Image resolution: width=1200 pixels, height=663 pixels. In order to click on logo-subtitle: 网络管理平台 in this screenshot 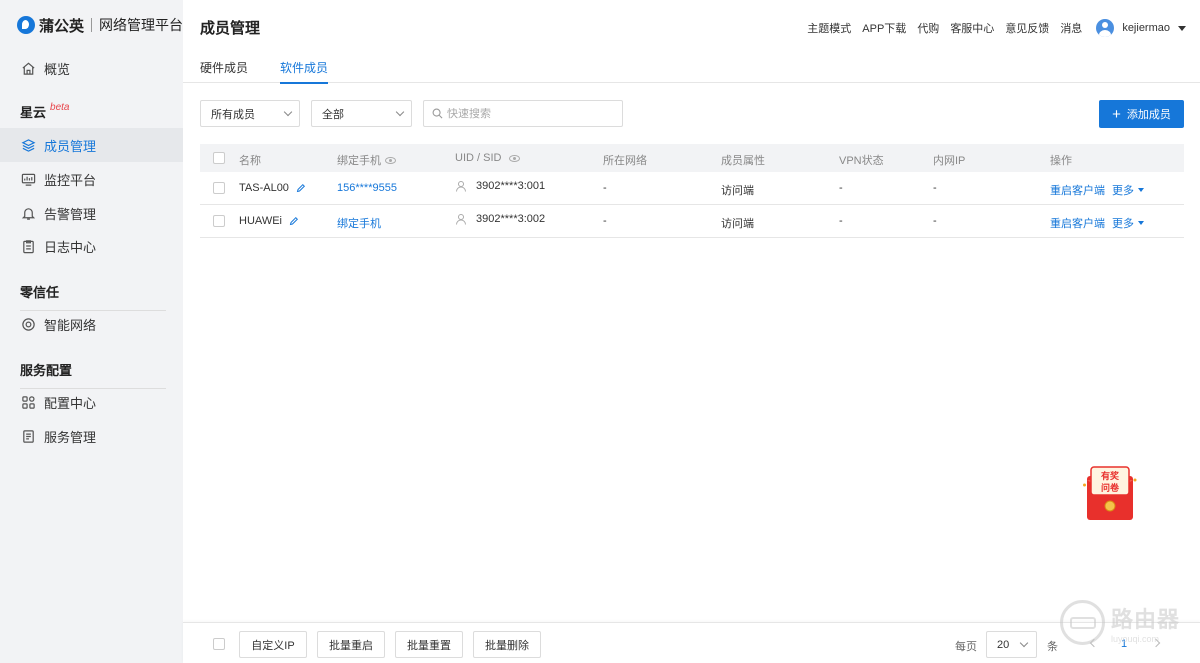, I will do `click(141, 25)`.